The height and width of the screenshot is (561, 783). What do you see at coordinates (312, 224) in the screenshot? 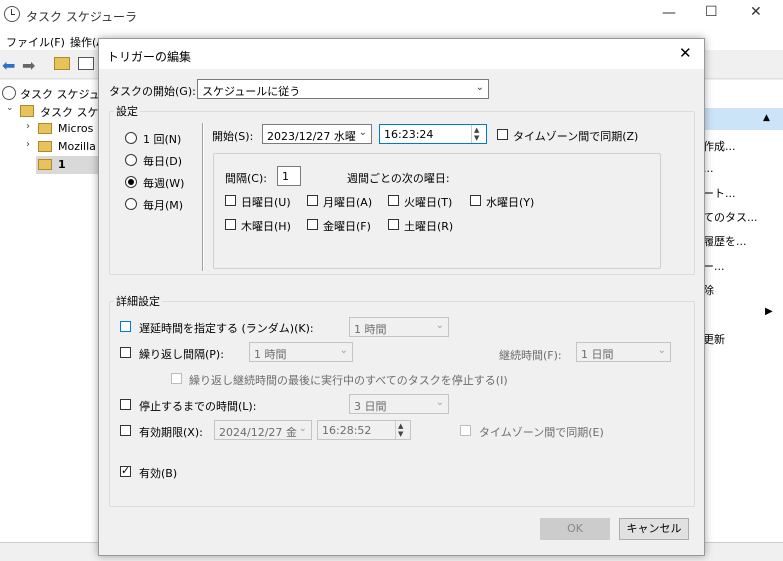
I see `day-friday-checkbox` at bounding box center [312, 224].